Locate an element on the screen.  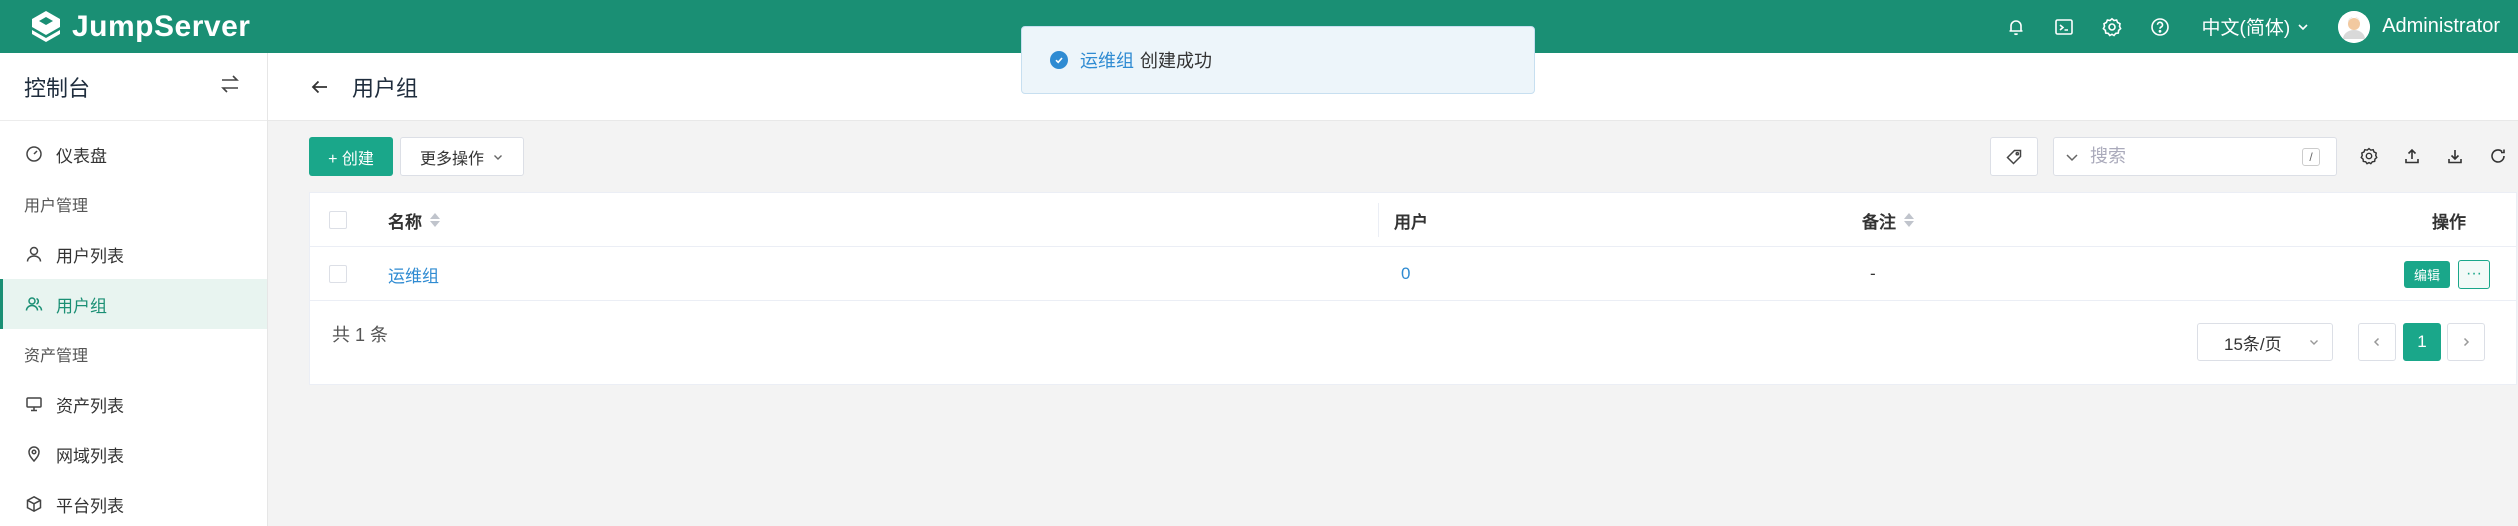
column-header-comment: 备注 is located at coordinates (1888, 220).